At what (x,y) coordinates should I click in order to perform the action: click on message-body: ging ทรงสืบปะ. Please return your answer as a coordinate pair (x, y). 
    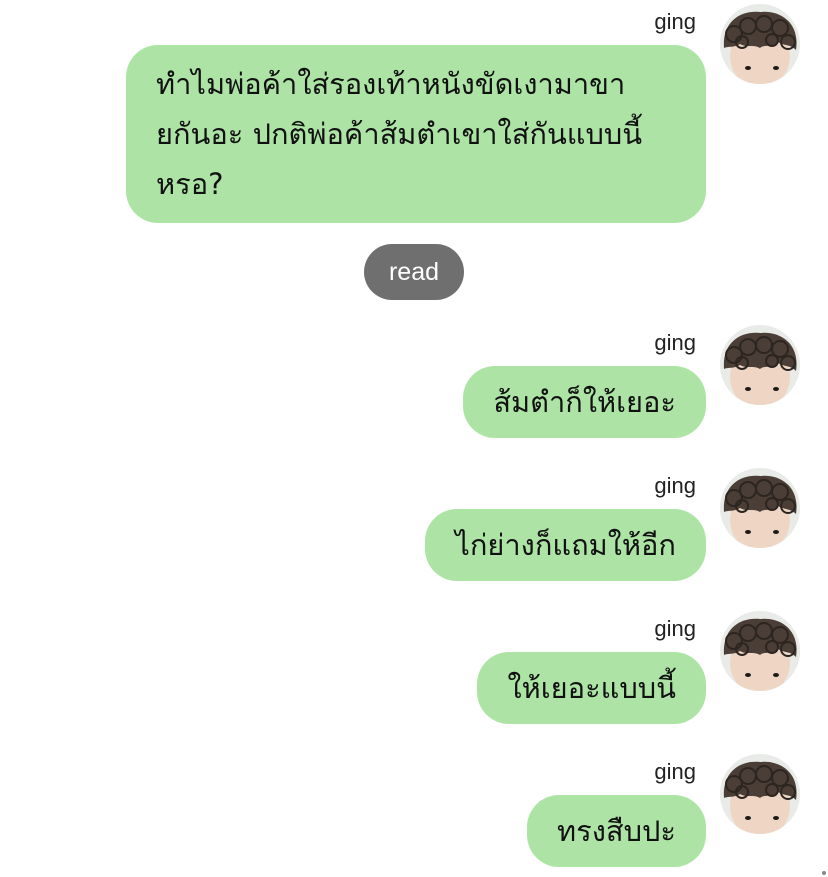
    Looking at the image, I should click on (616, 810).